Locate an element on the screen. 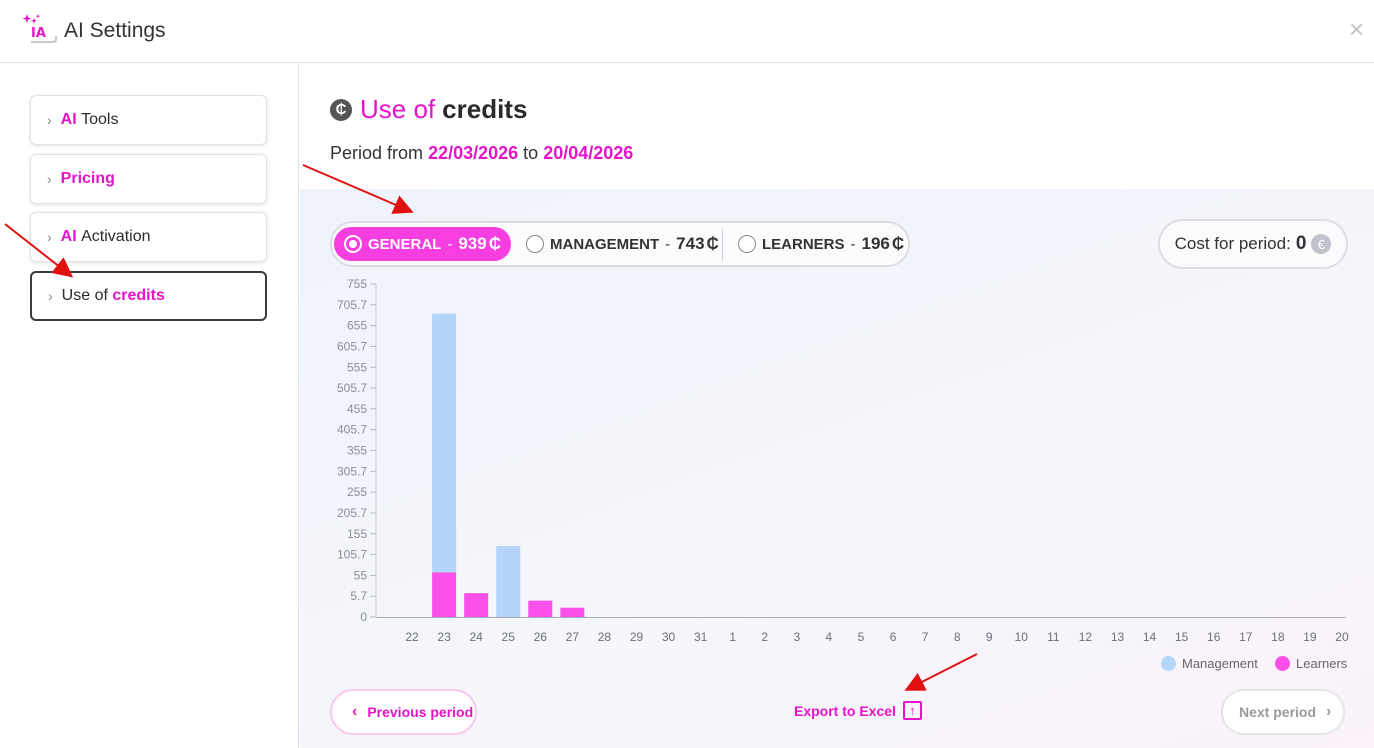 This screenshot has width=1374, height=748. y-tick-label: 55 is located at coordinates (361, 575).